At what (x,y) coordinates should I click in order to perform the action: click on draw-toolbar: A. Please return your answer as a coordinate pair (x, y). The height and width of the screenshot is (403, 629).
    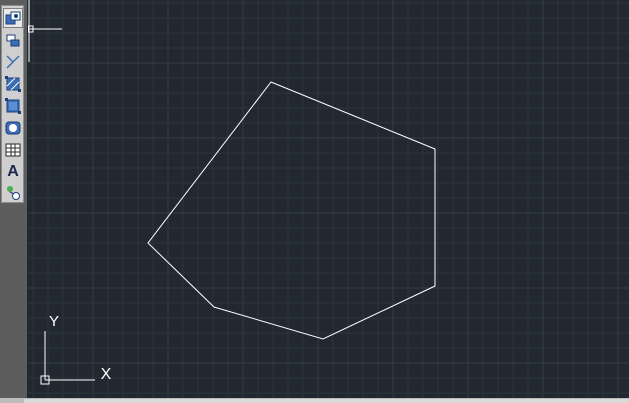
    Looking at the image, I should click on (12, 104).